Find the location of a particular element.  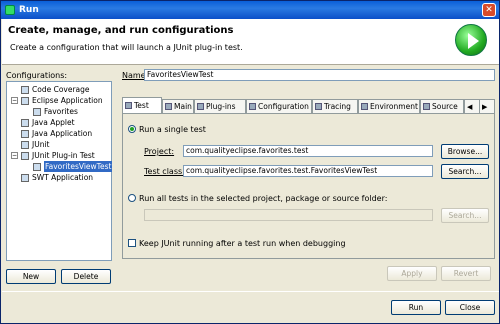

swt-icon is located at coordinates (25, 177).